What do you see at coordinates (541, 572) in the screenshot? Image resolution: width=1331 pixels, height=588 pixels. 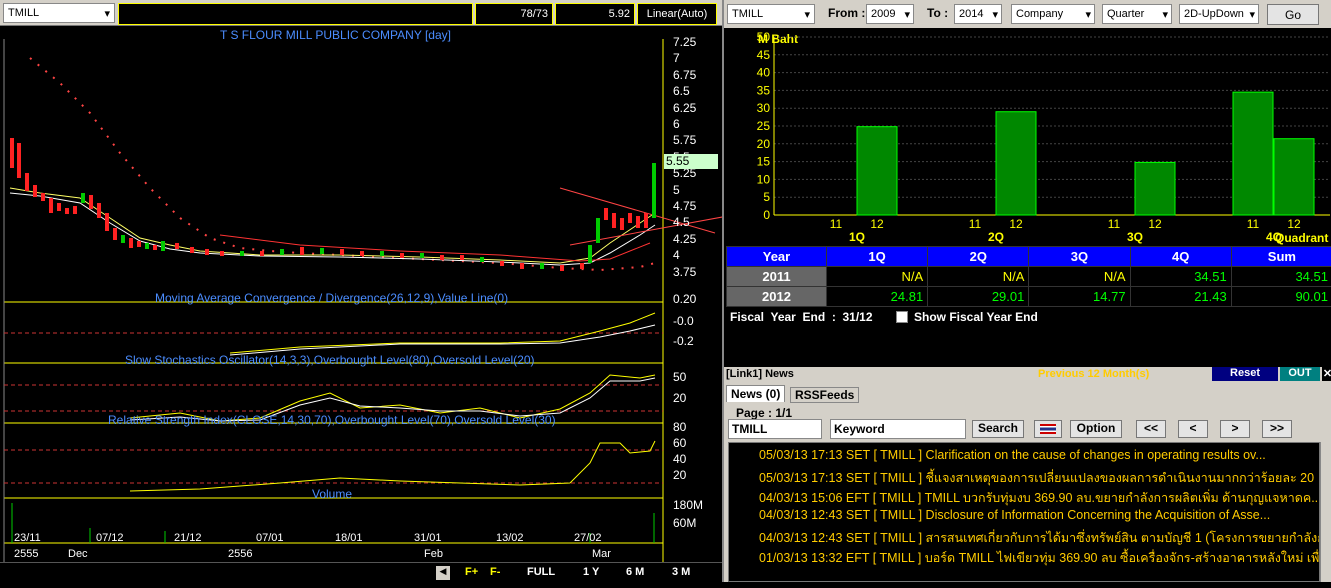 I see `full-button: FULL` at bounding box center [541, 572].